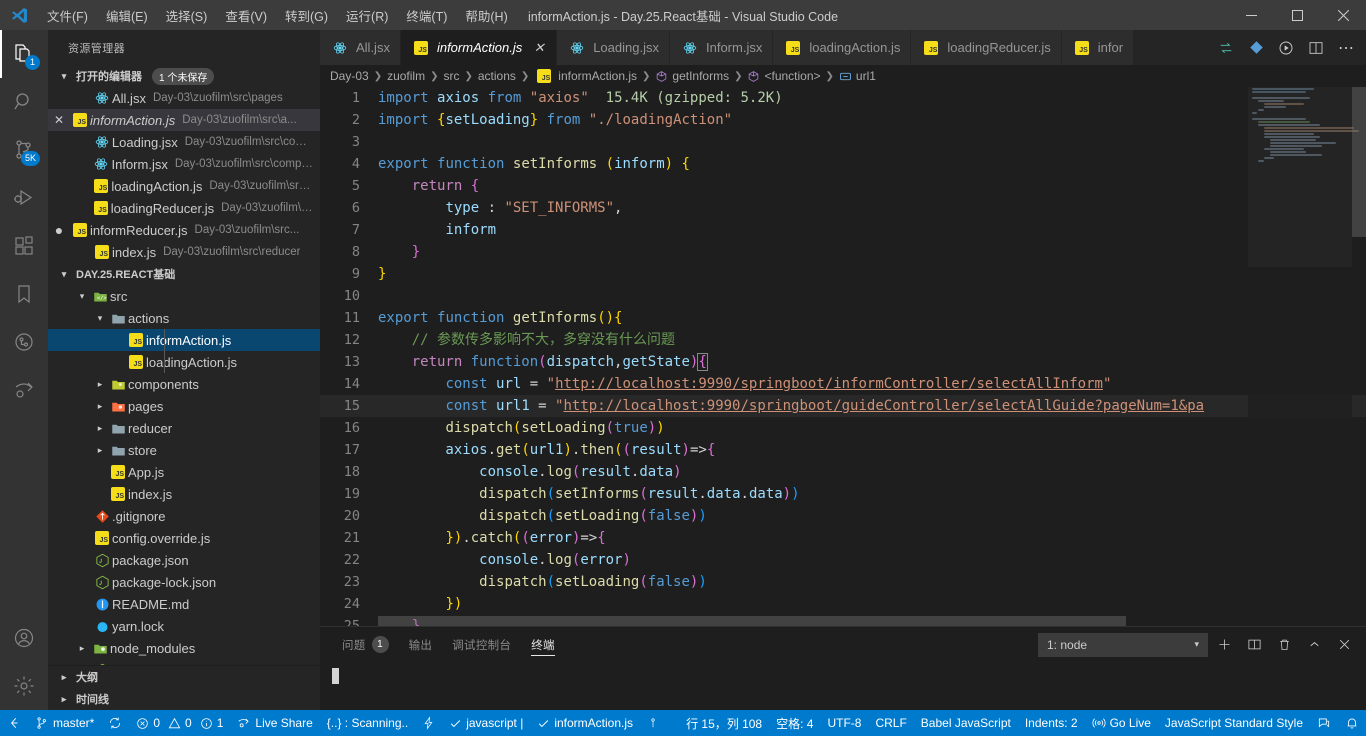 Image resolution: width=1366 pixels, height=736 pixels. Describe the element at coordinates (1344, 645) in the screenshot. I see `close-panel-icon` at that location.